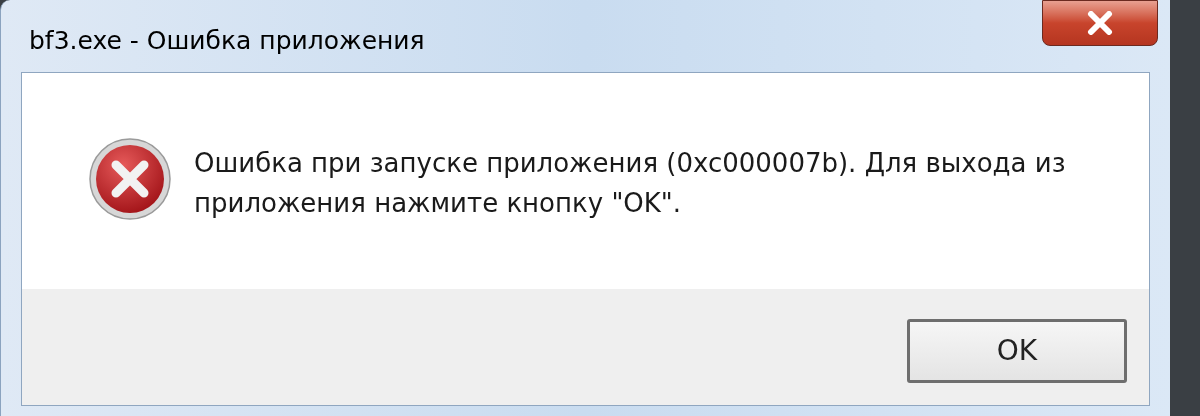  Describe the element at coordinates (630, 183) in the screenshot. I see `error-message: Ошибка при запуске приложения (0xc000007b). Для выхода из приложения нажмите кнопку "OK".` at that location.